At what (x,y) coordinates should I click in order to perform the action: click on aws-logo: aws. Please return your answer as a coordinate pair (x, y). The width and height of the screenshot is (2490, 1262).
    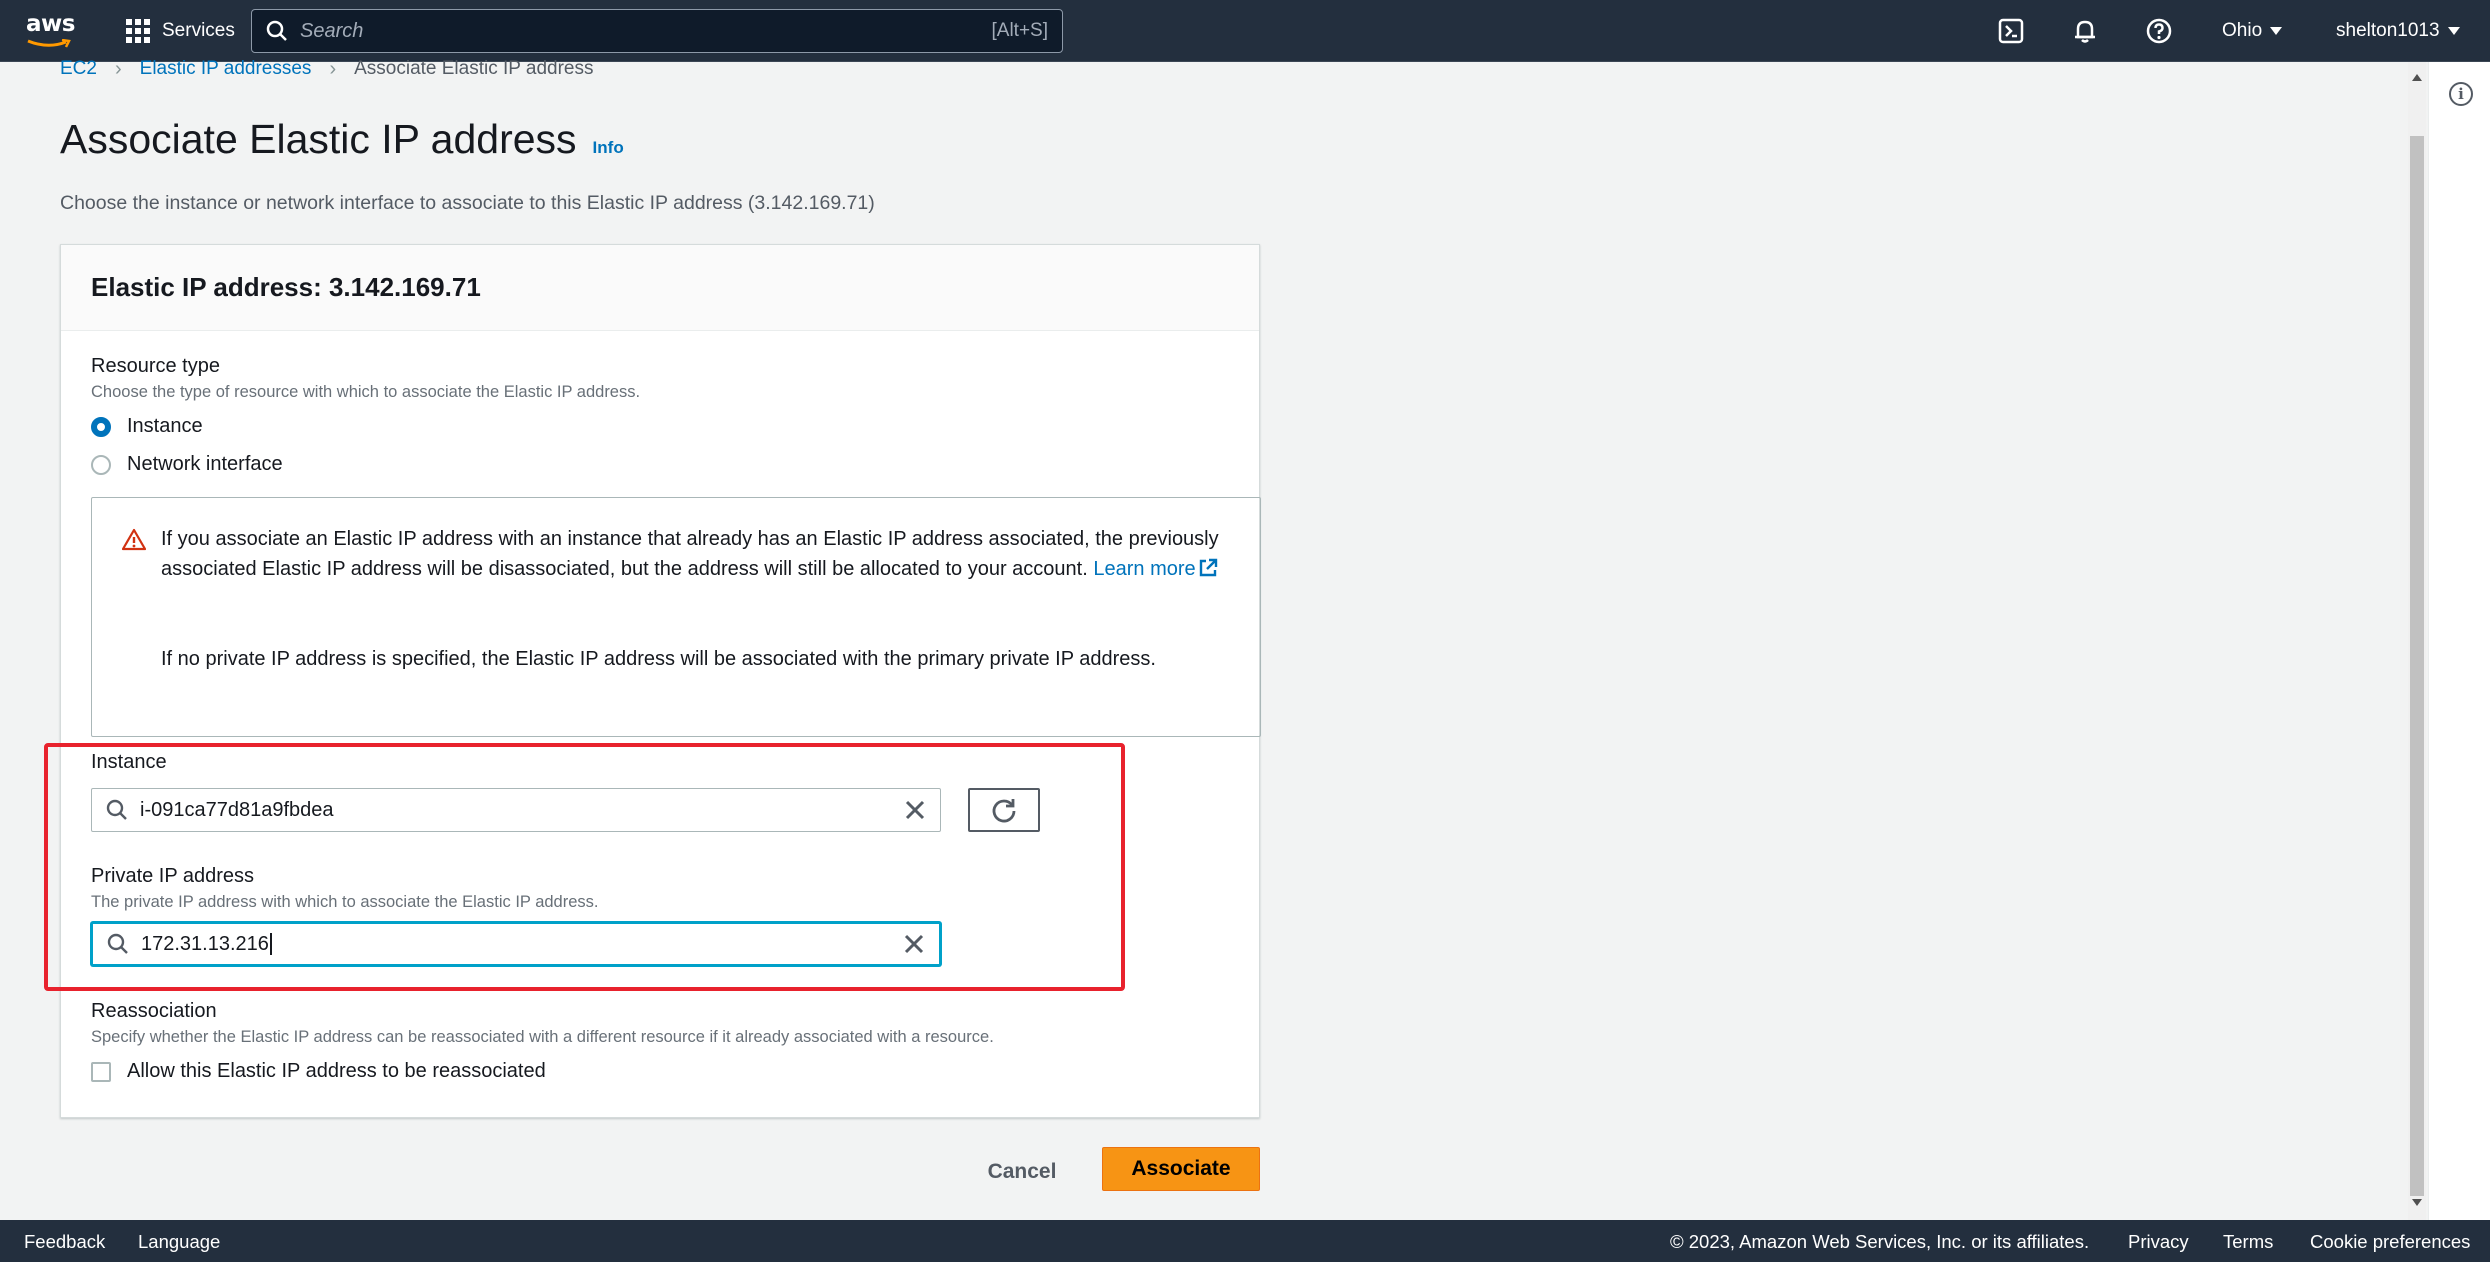
    Looking at the image, I should click on (51, 30).